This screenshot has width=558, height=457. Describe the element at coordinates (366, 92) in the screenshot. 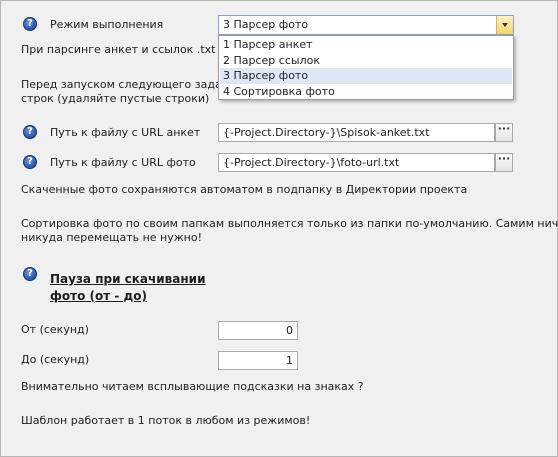

I see `mode-option: 4 Сортировка фото` at that location.